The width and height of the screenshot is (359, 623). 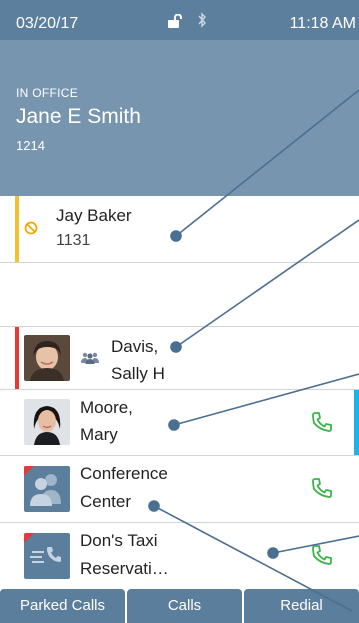 What do you see at coordinates (90, 358) in the screenshot?
I see `group-icon` at bounding box center [90, 358].